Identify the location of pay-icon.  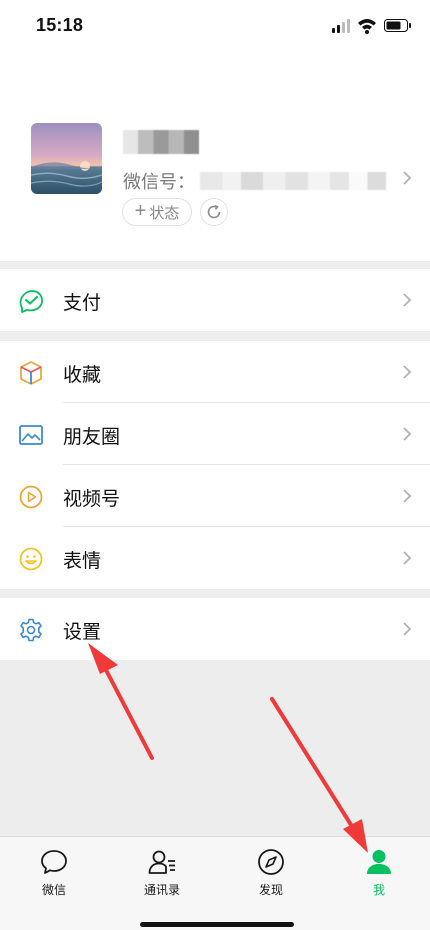
(31, 301).